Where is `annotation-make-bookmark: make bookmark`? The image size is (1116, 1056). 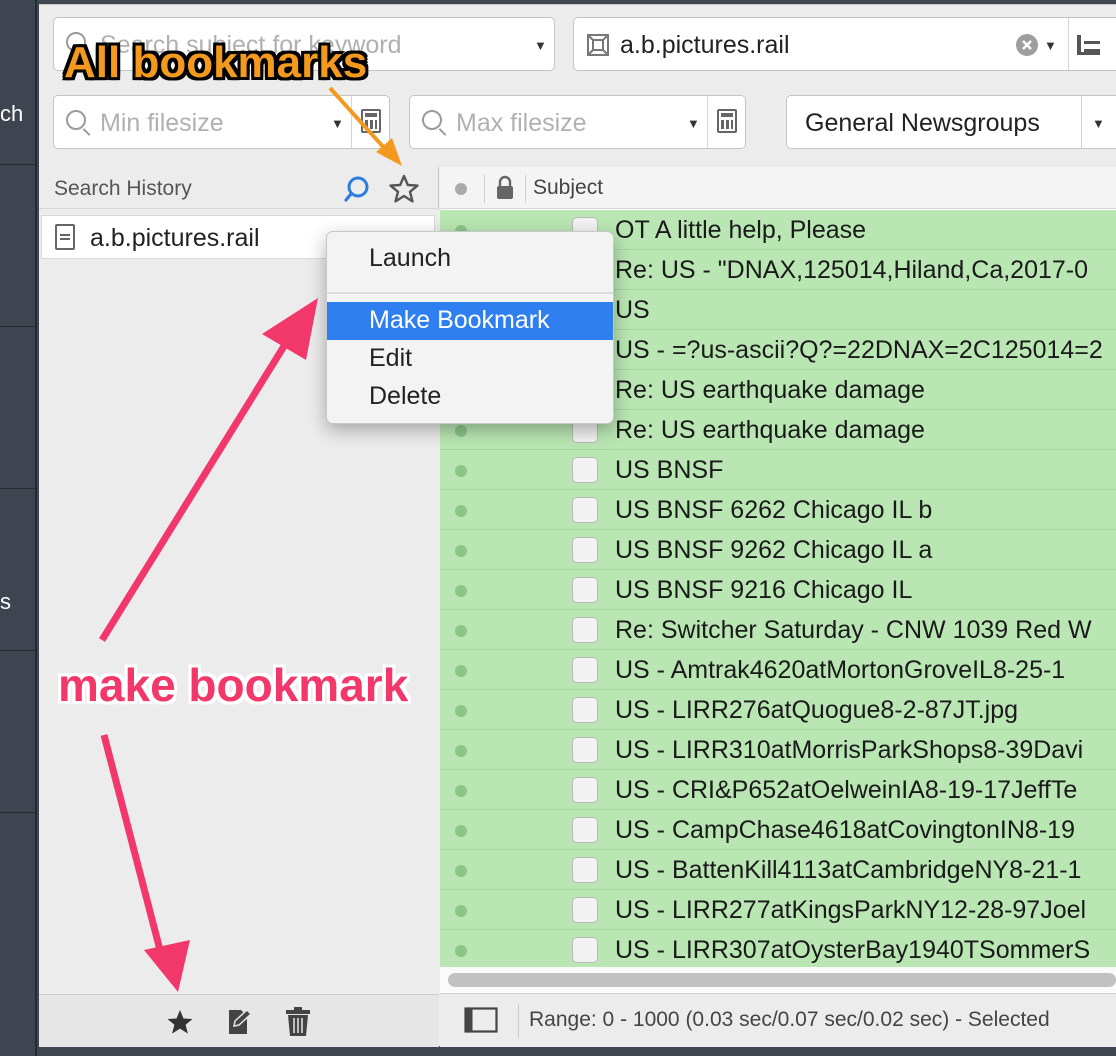 annotation-make-bookmark: make bookmark is located at coordinates (233, 685).